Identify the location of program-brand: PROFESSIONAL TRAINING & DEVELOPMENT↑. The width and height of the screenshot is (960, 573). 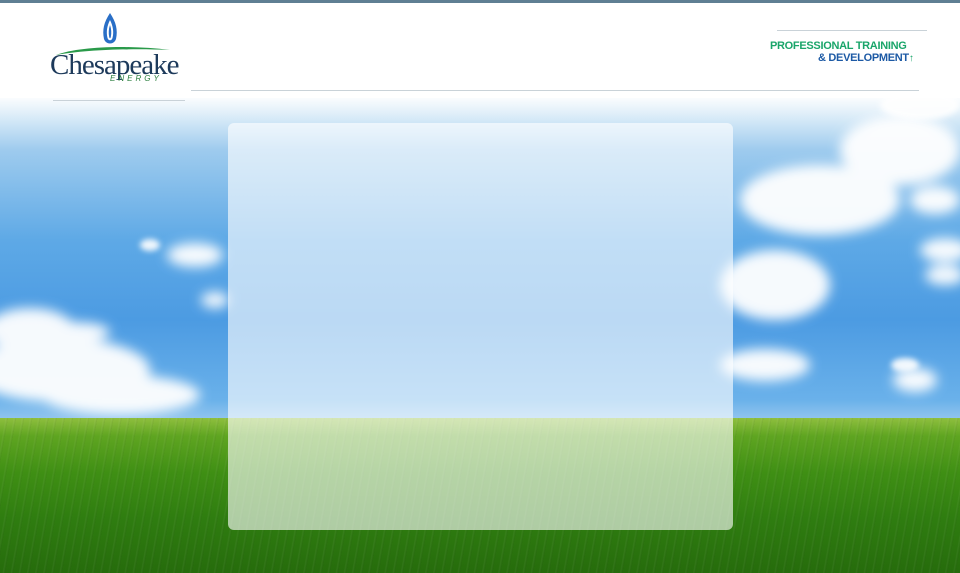
(850, 52).